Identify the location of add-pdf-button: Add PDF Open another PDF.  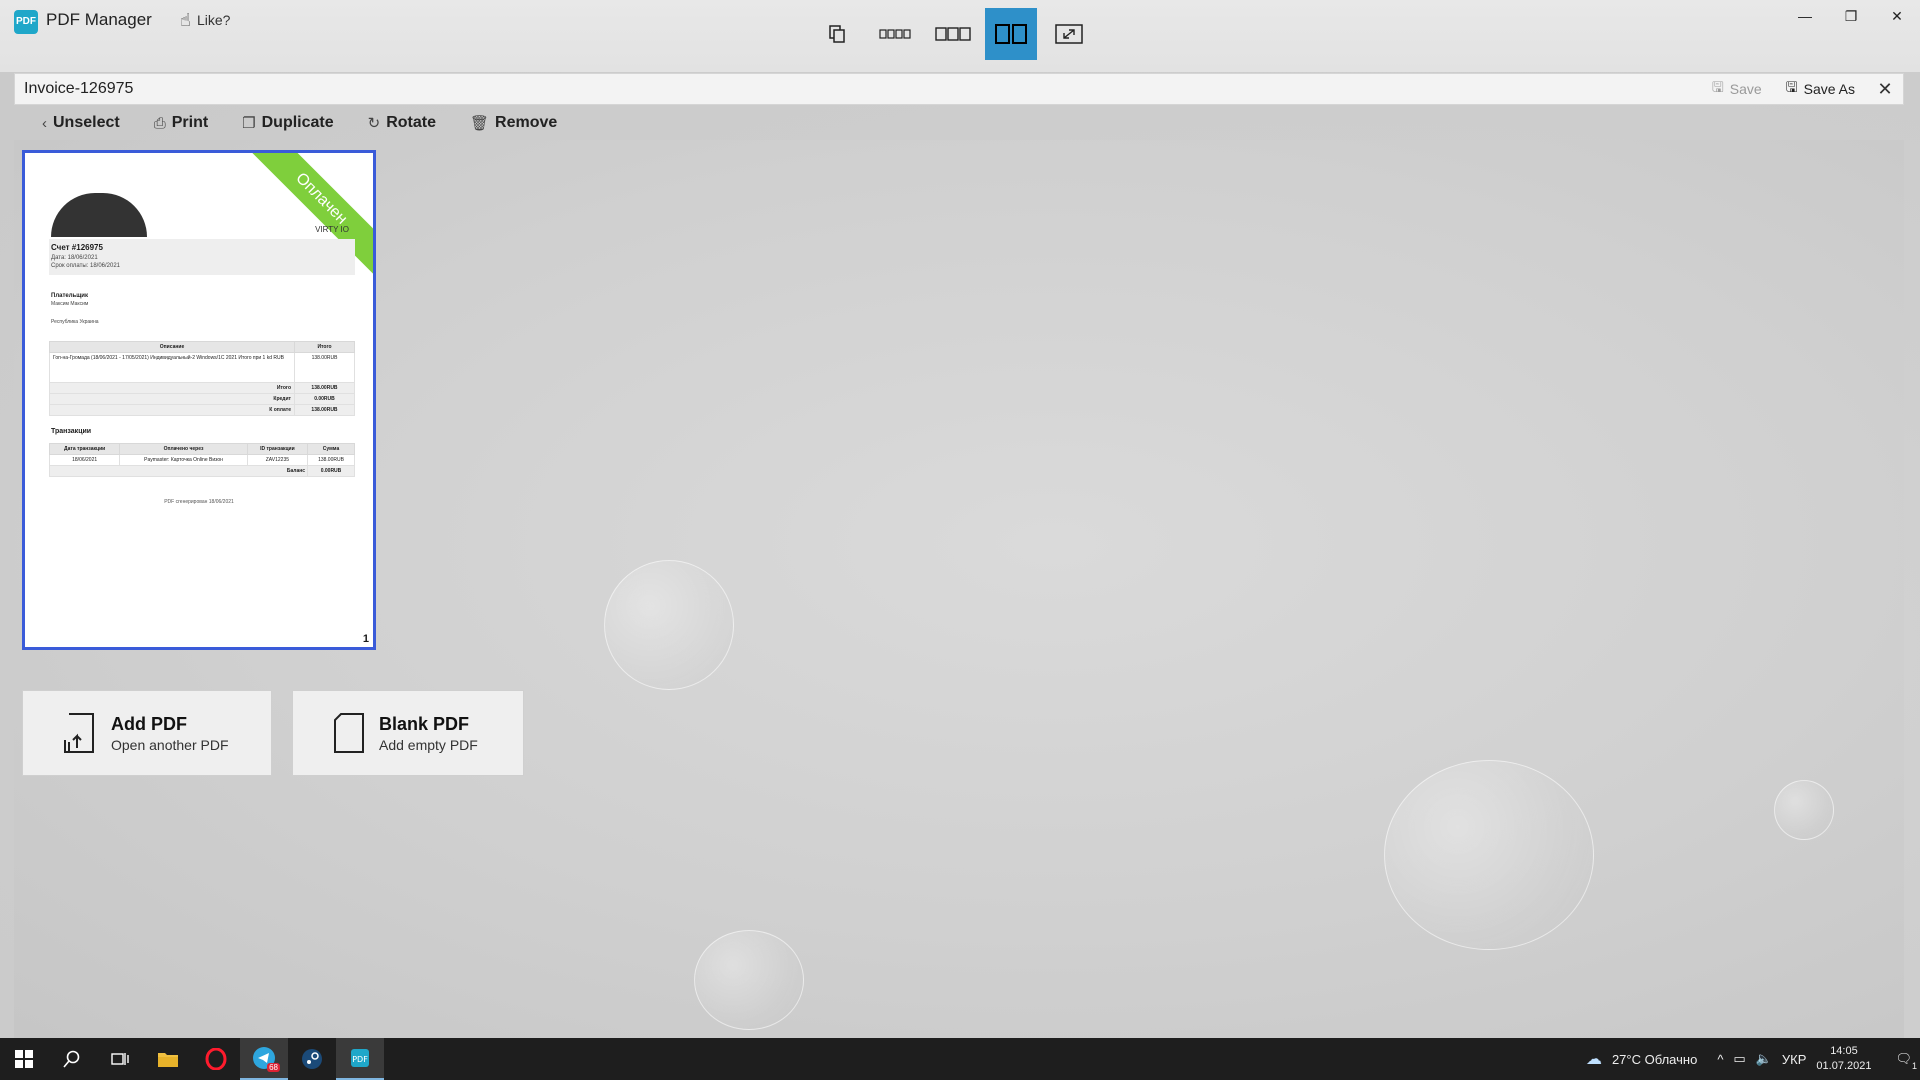
(147, 733).